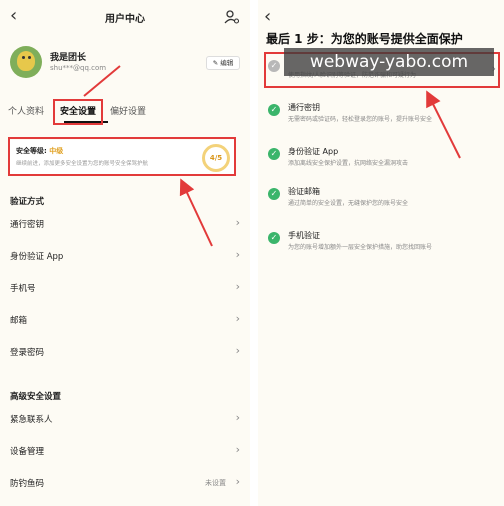  Describe the element at coordinates (27, 353) in the screenshot. I see `list-item-label: 登录密码` at that location.